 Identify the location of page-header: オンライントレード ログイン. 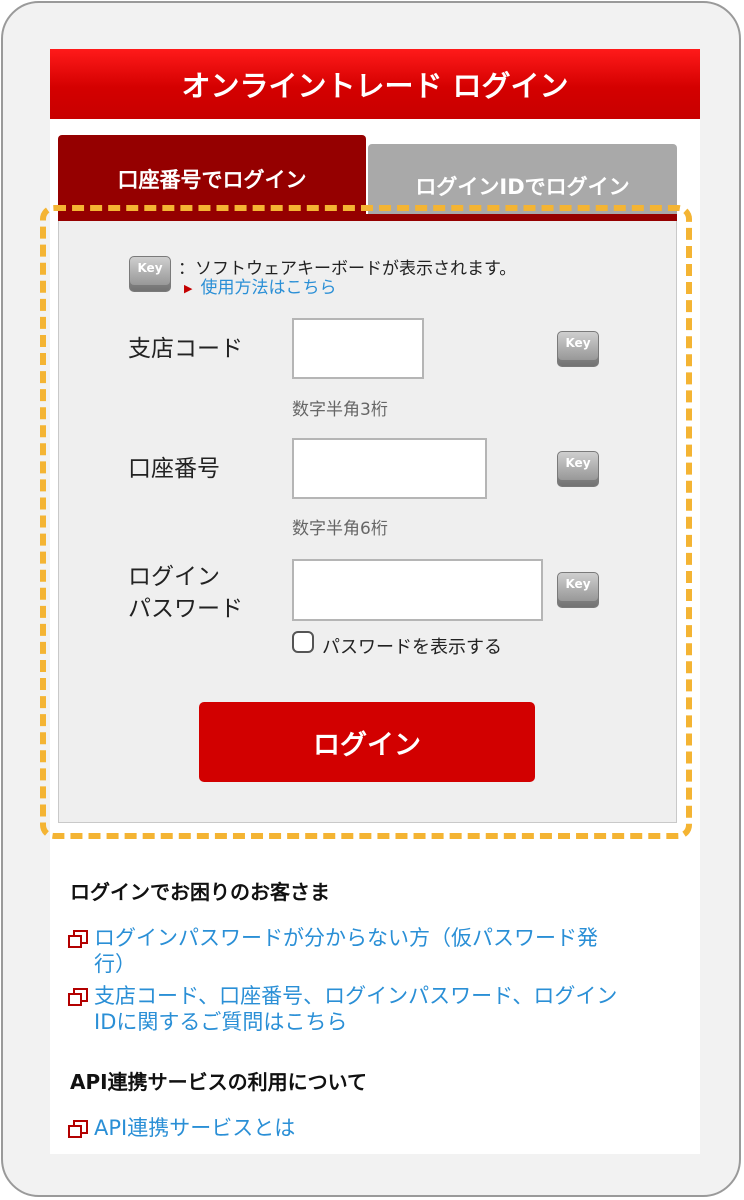
(375, 84).